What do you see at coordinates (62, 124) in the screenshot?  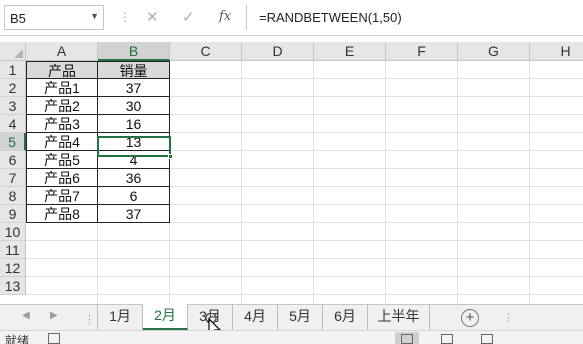 I see `table-cell: 产品3` at bounding box center [62, 124].